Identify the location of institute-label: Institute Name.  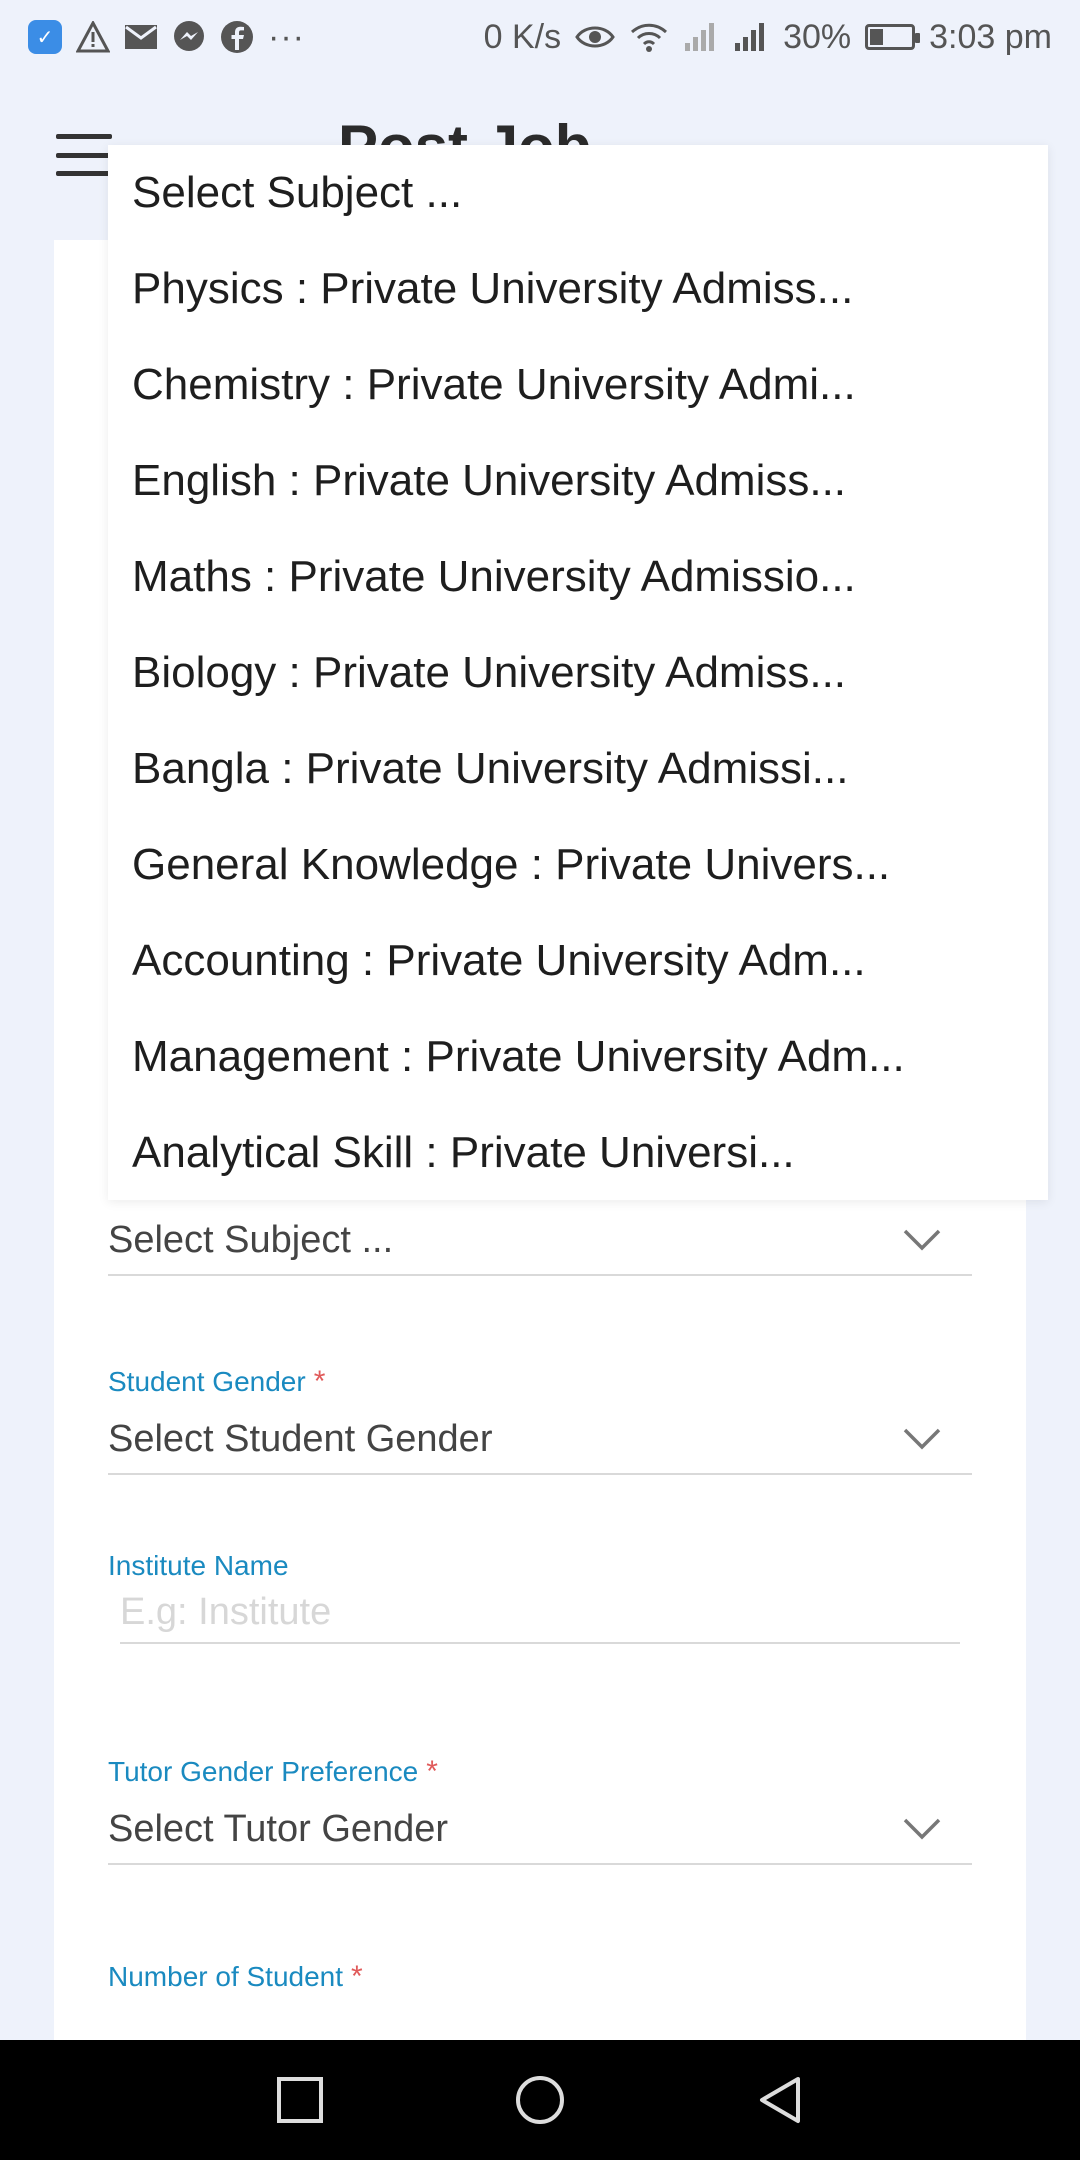
(198, 1565).